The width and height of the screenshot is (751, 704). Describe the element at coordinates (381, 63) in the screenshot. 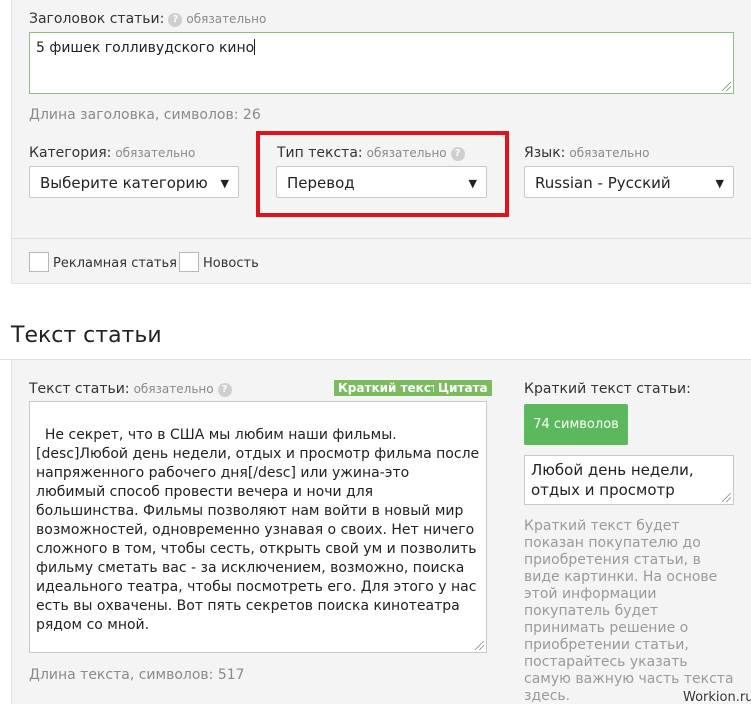

I see `title-input: 5 фишек голливудского кино` at that location.